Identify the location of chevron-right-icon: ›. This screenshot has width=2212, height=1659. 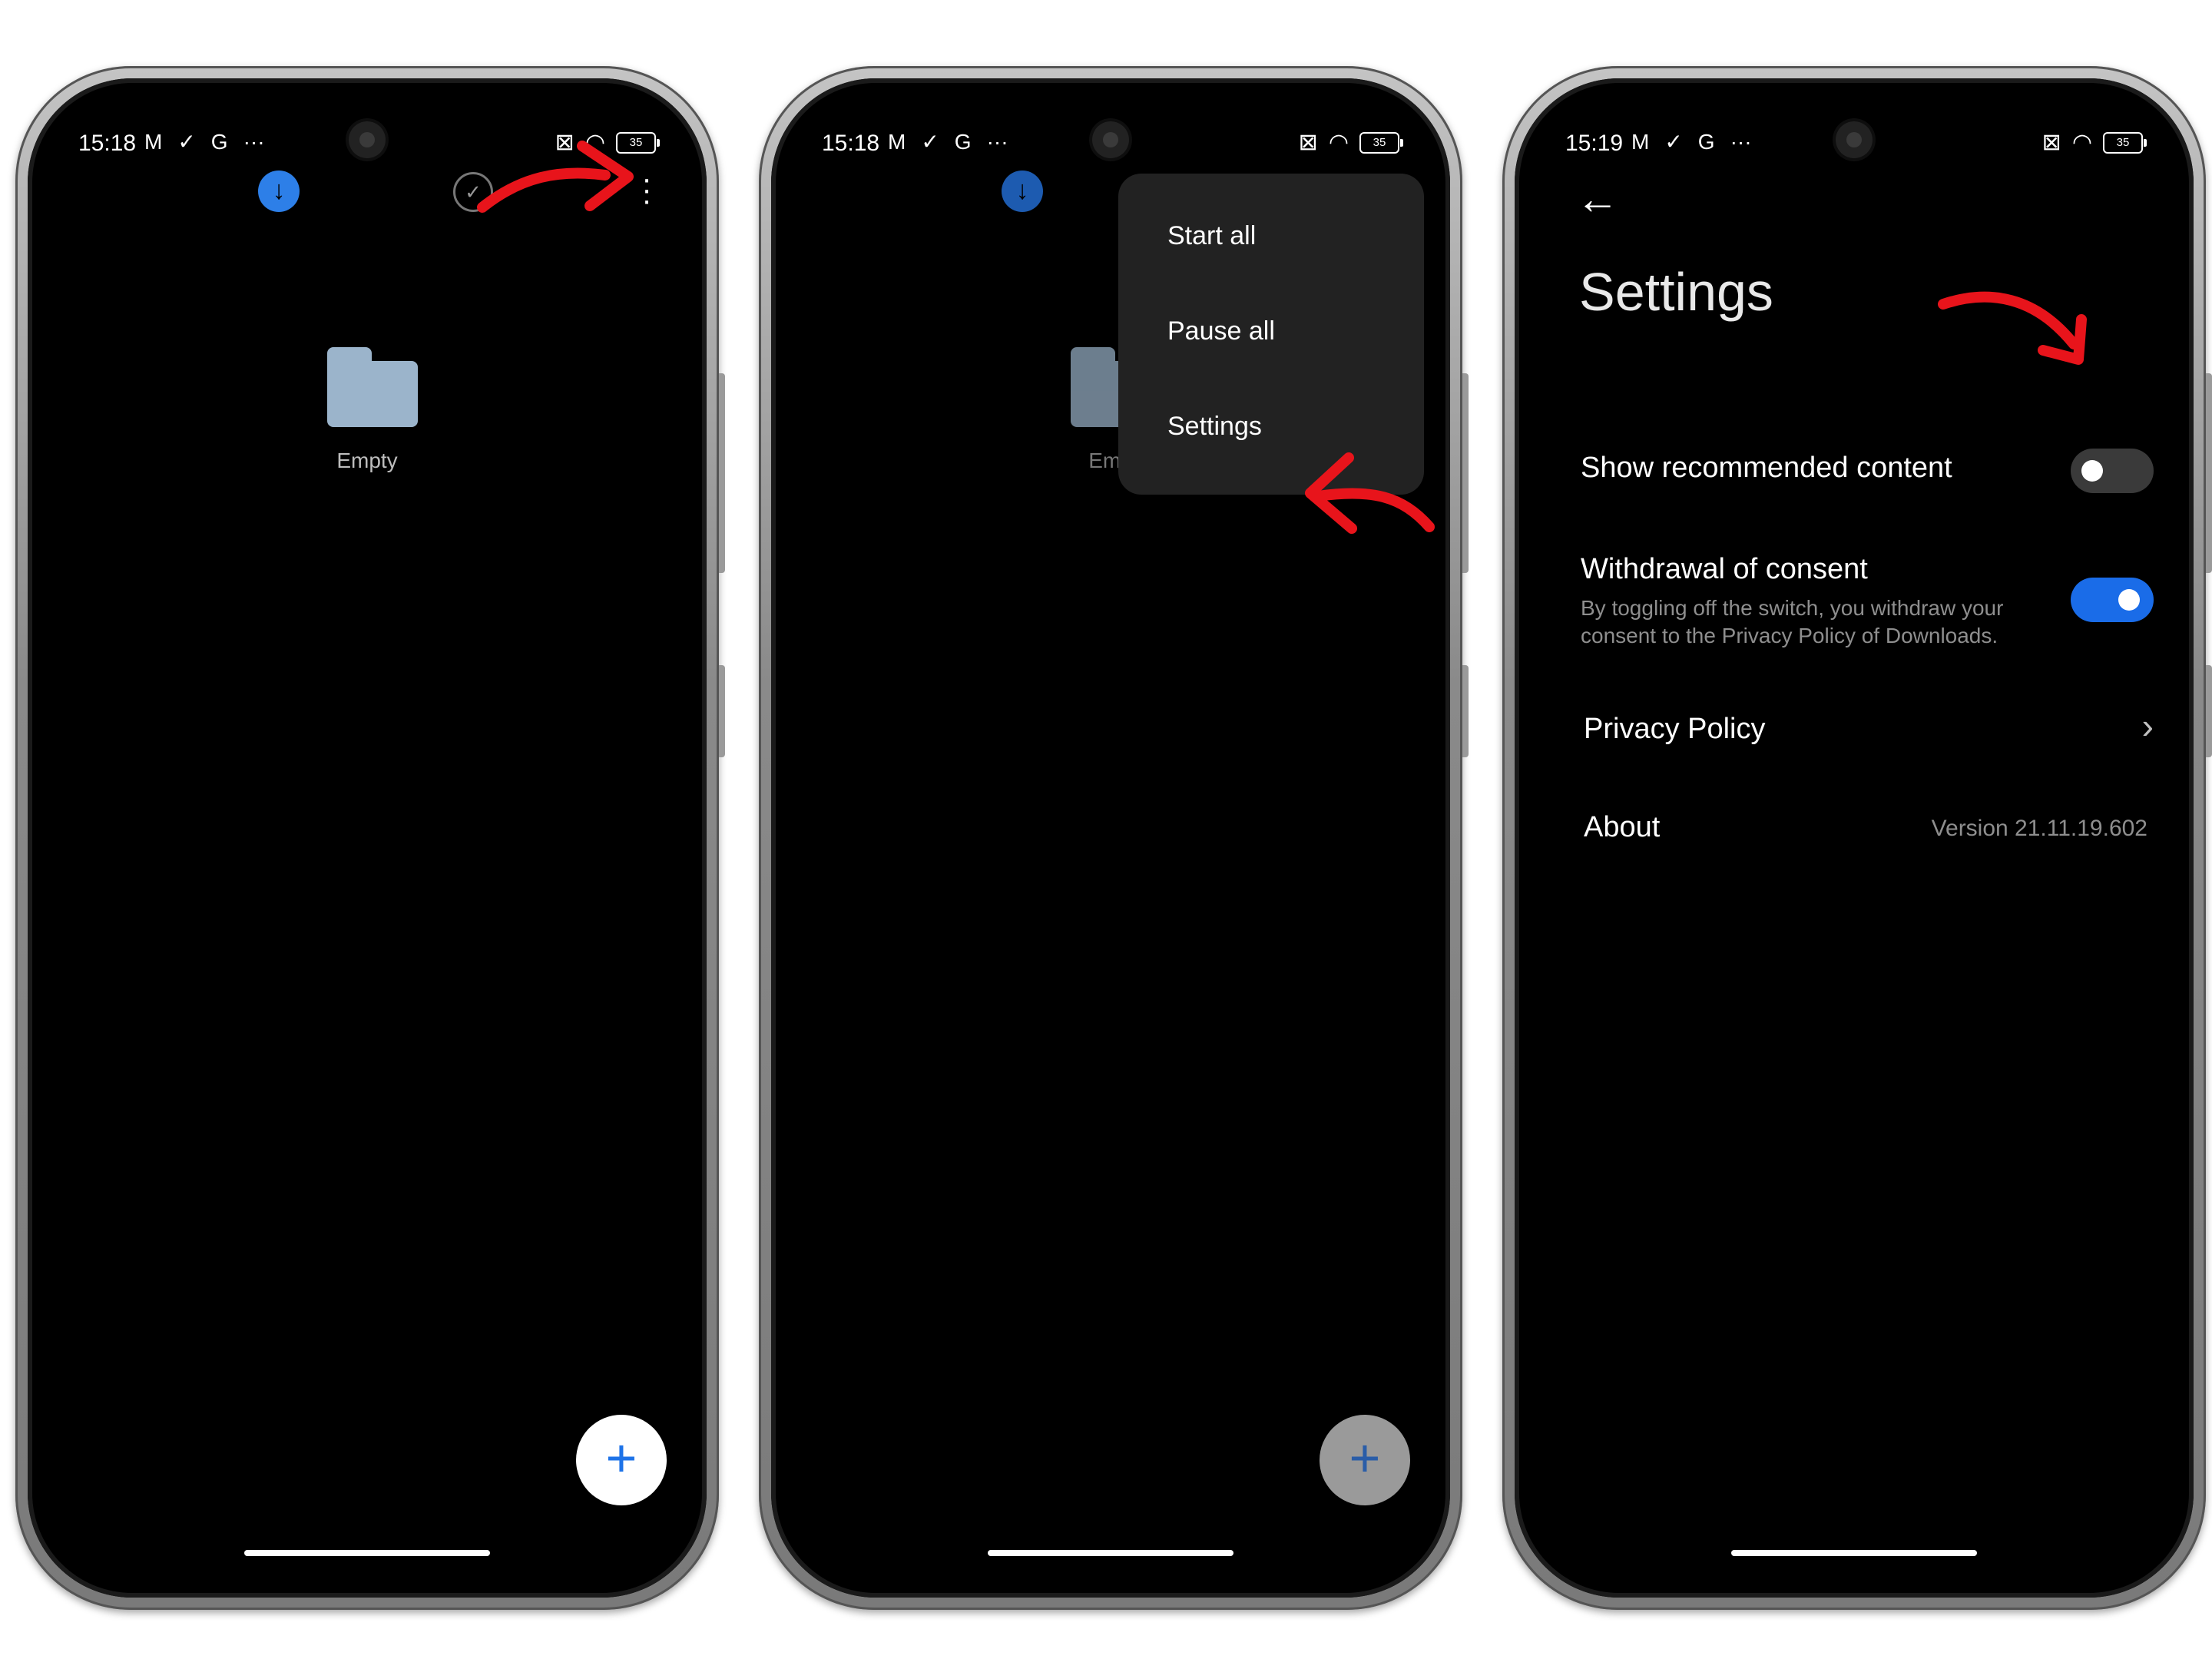
(2147, 726).